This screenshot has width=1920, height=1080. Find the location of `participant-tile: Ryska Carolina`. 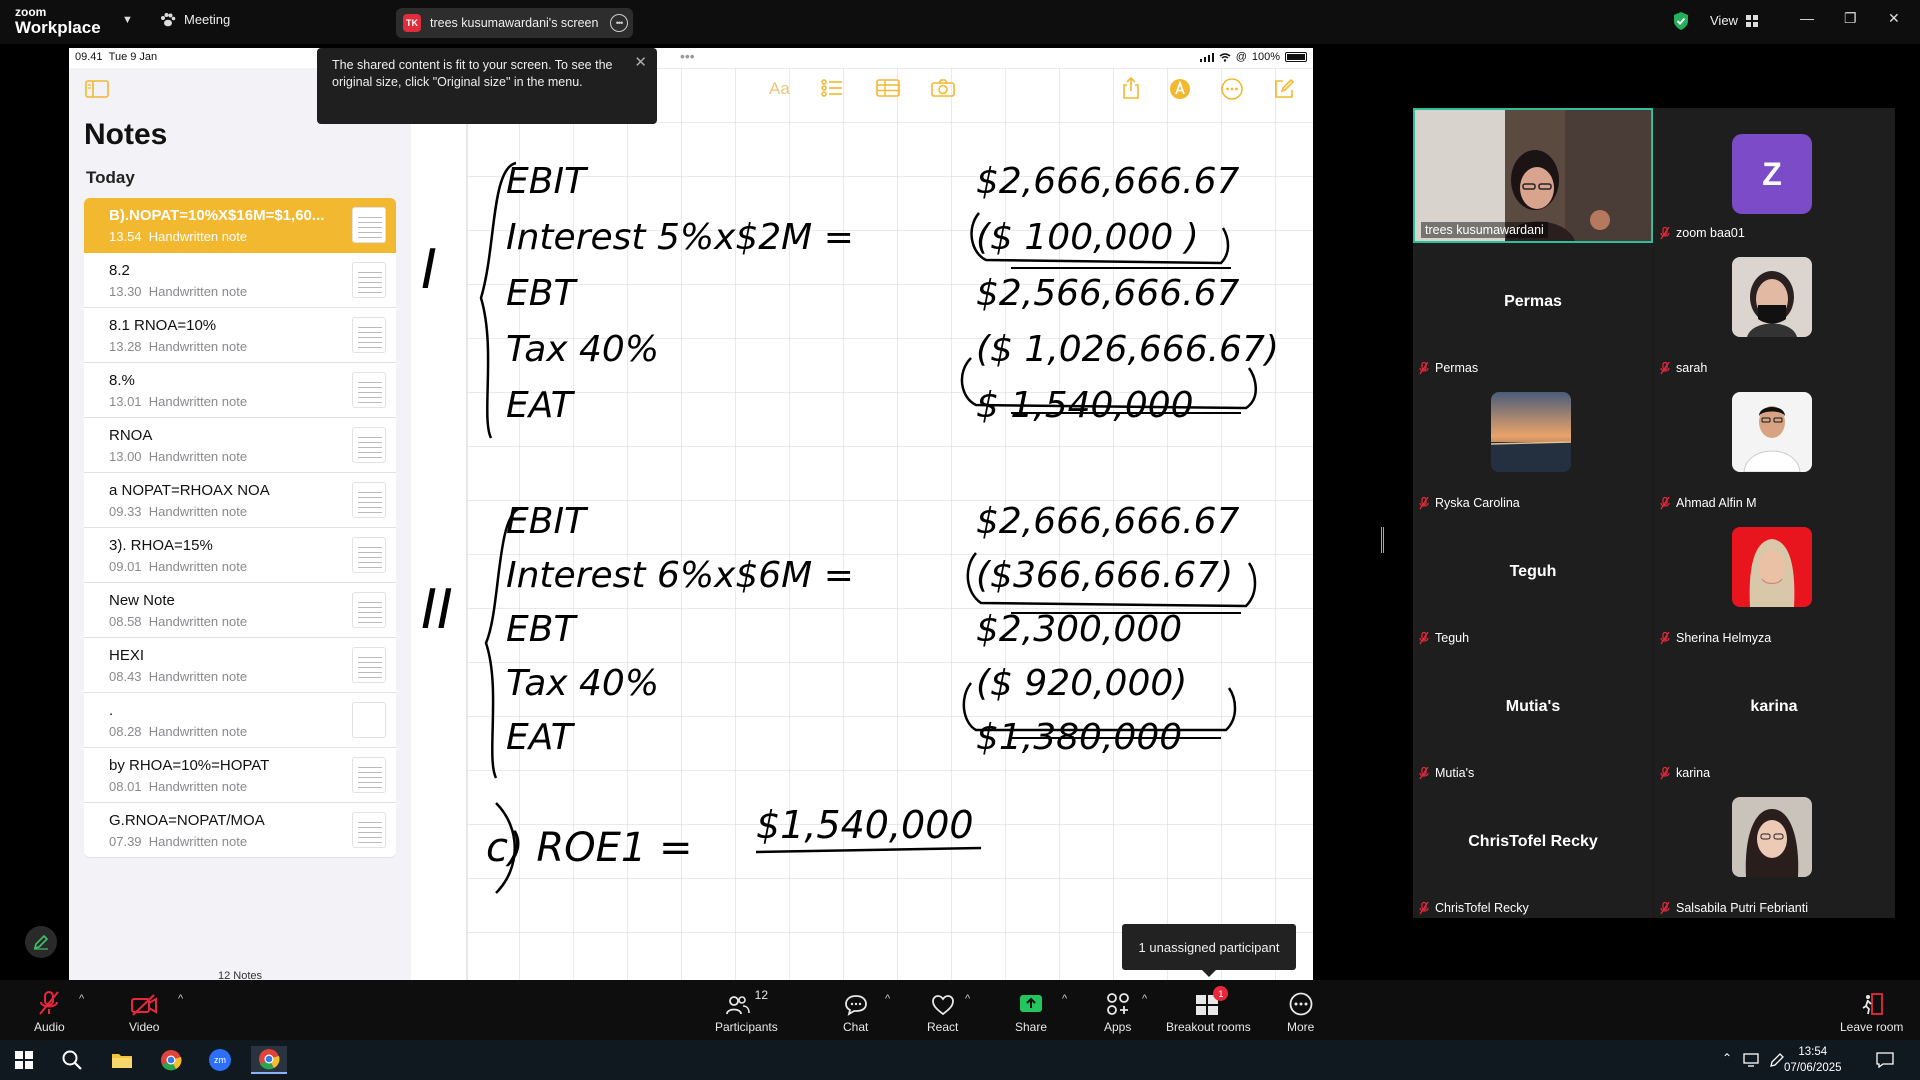

participant-tile: Ryska Carolina is located at coordinates (1533, 445).